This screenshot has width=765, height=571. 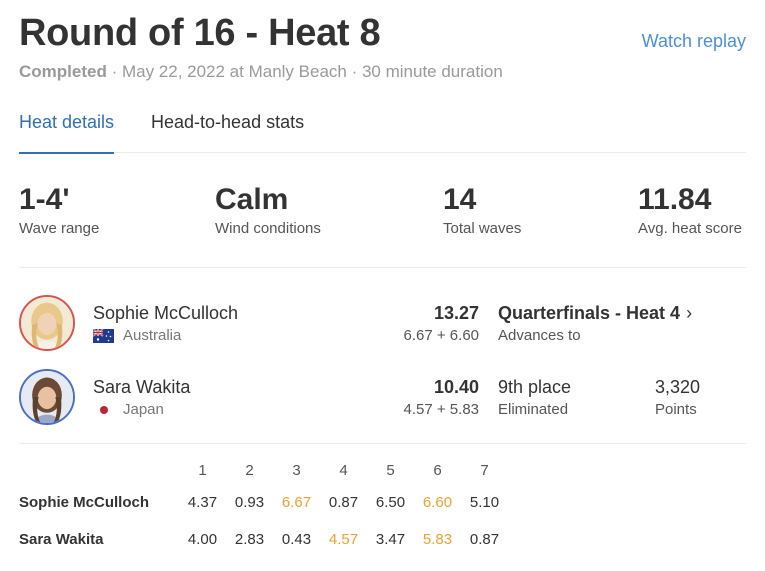 I want to click on surfer-name: Sophie McCulloch, so click(x=165, y=313).